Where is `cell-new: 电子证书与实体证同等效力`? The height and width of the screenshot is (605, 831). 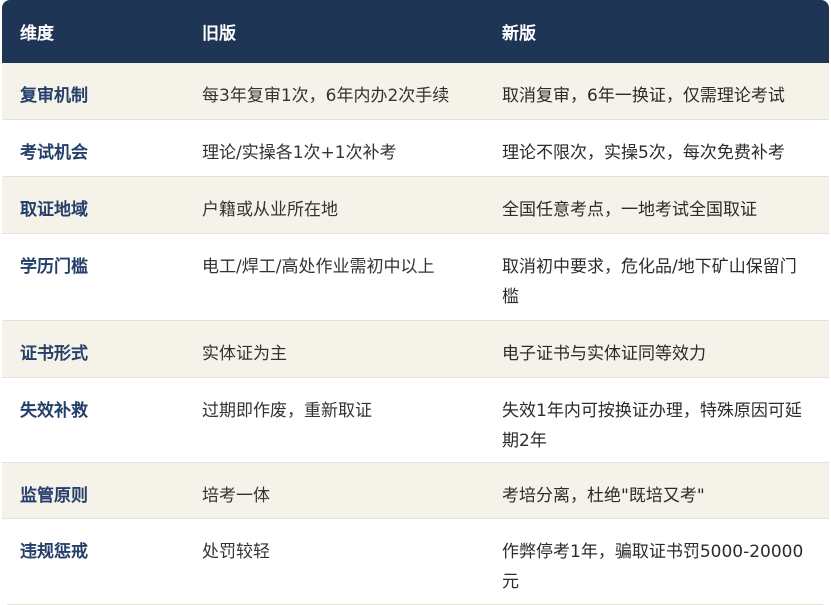 cell-new: 电子证书与实体证同等效力 is located at coordinates (656, 349).